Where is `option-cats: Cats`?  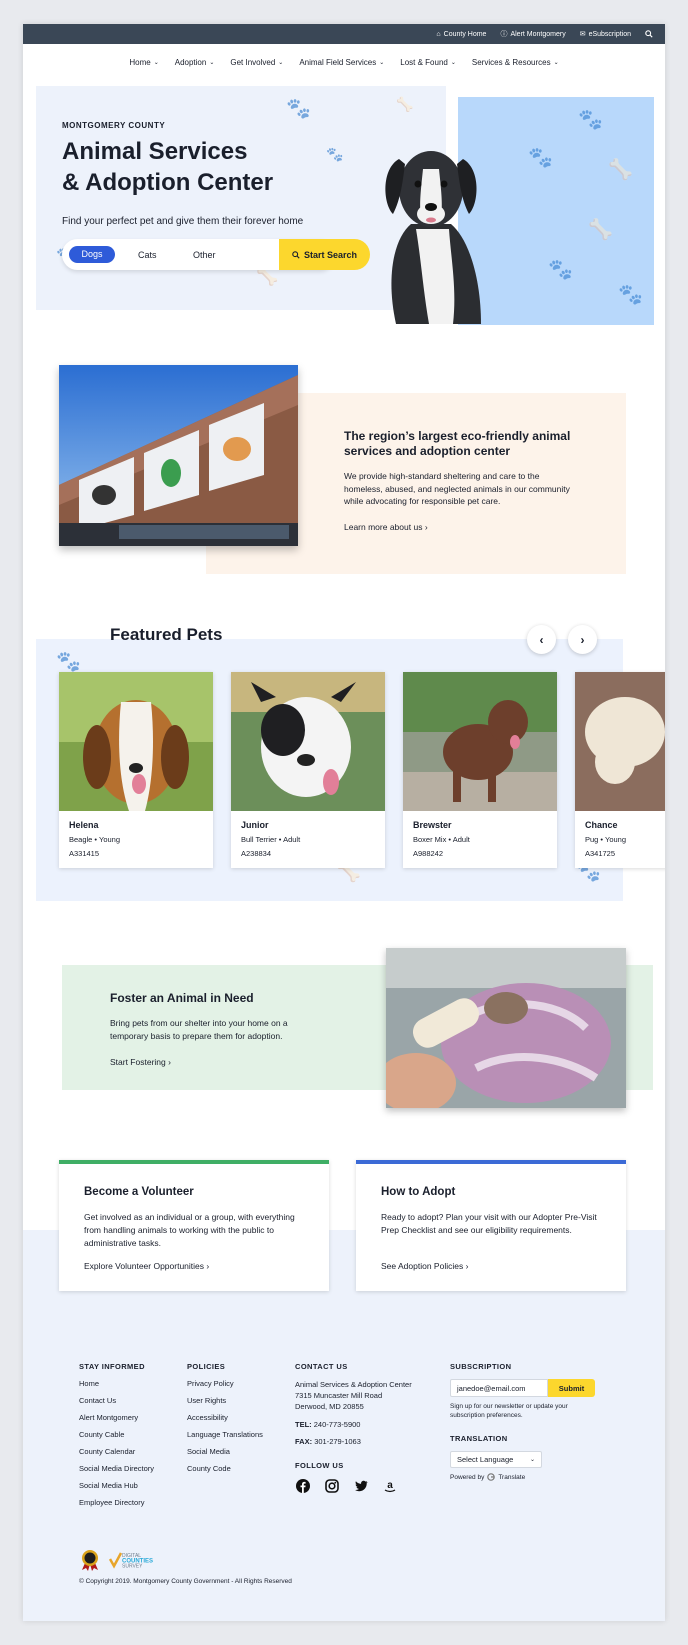
option-cats: Cats is located at coordinates (147, 255).